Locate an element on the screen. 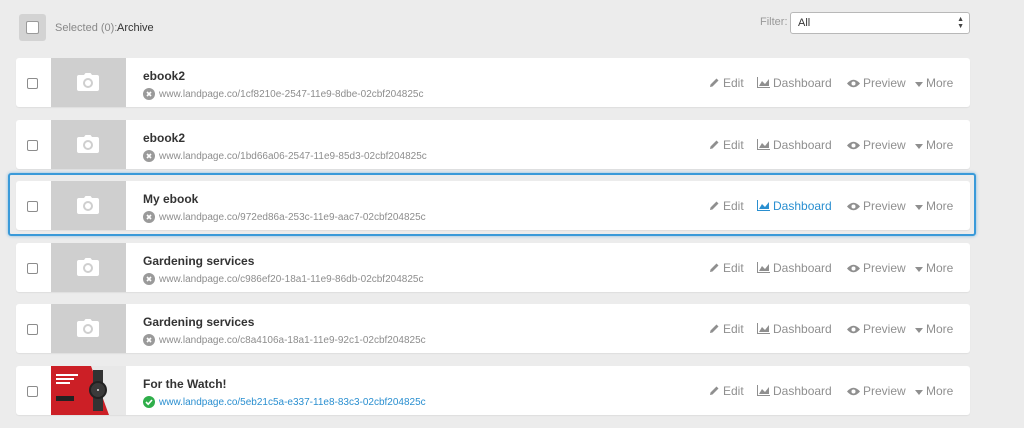  filter-select: All ▲ ▼ is located at coordinates (880, 23).